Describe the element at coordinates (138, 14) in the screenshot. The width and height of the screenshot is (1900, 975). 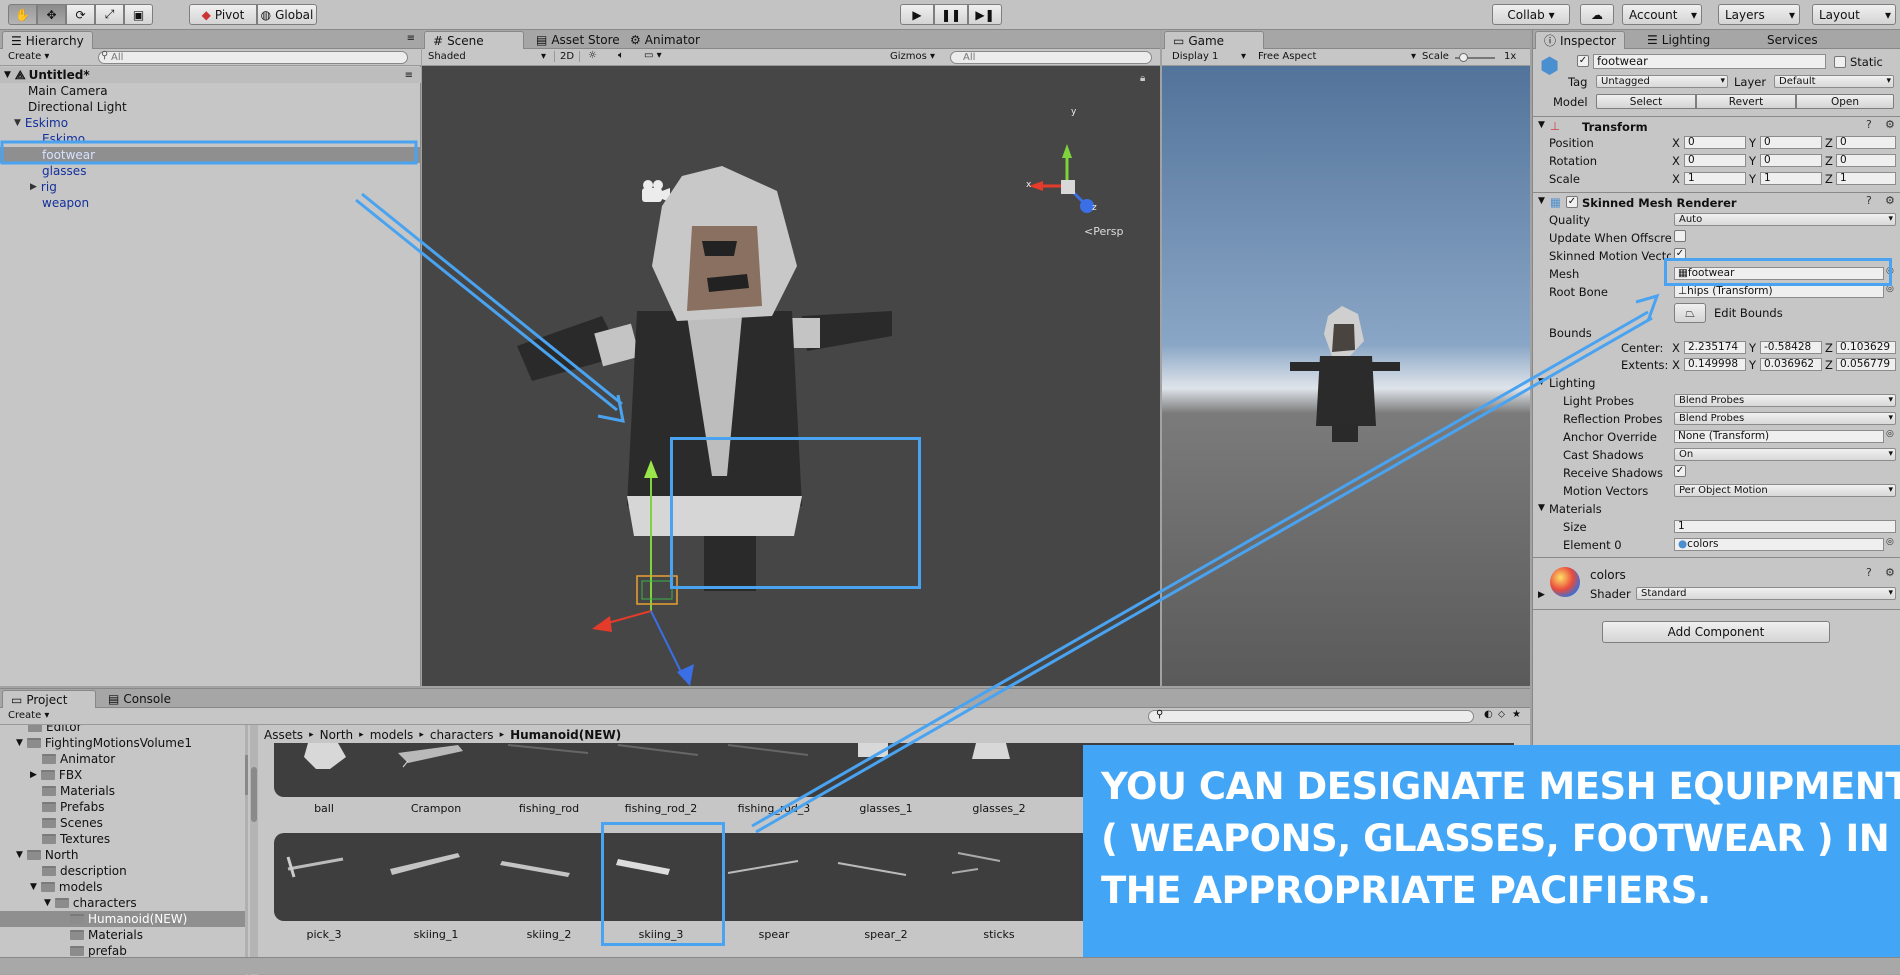
I see `rect-tool-button: ▣` at that location.